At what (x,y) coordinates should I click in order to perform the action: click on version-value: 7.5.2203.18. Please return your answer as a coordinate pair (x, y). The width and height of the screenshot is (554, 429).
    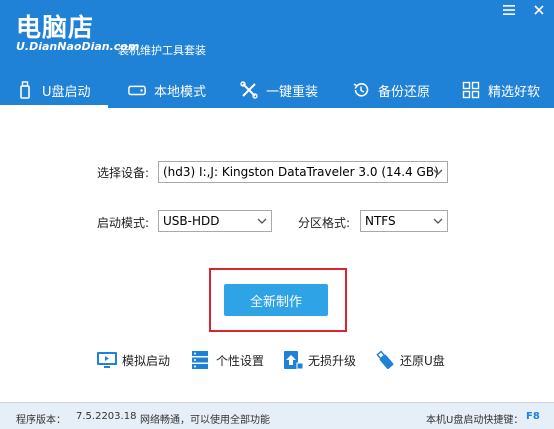
    Looking at the image, I should click on (106, 416).